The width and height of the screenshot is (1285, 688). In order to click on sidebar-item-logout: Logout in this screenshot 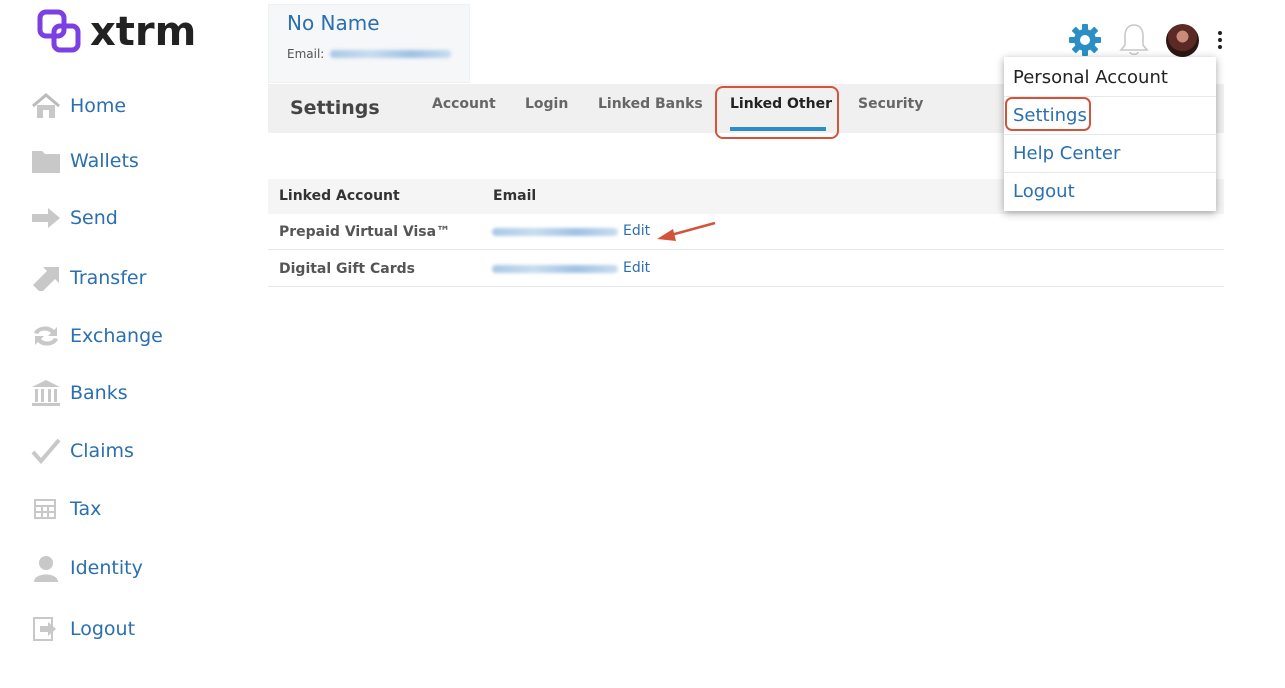, I will do `click(82, 629)`.